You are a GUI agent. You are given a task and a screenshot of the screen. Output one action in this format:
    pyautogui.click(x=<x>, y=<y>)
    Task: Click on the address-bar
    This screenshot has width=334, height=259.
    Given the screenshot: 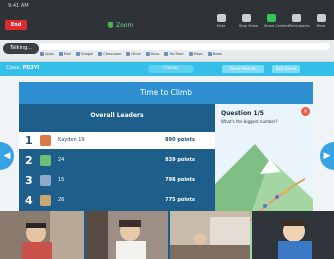 What is the action you would take?
    pyautogui.click(x=180, y=46)
    